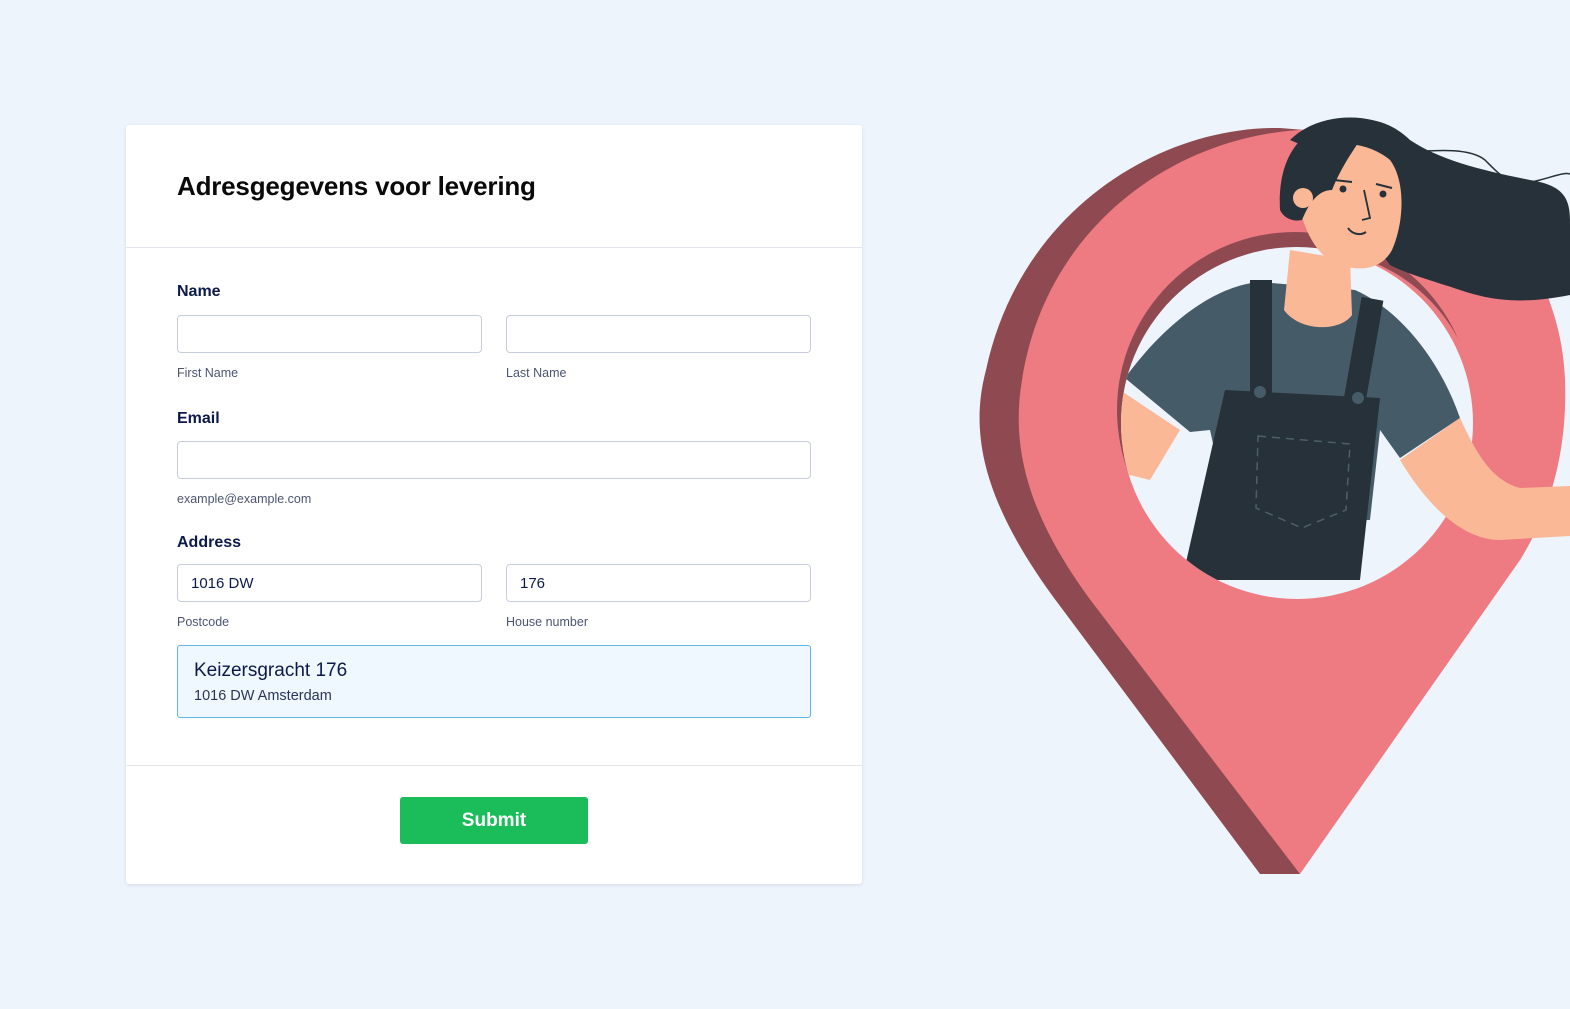 This screenshot has height=1009, width=1570. I want to click on woman-ear, so click(1303, 198).